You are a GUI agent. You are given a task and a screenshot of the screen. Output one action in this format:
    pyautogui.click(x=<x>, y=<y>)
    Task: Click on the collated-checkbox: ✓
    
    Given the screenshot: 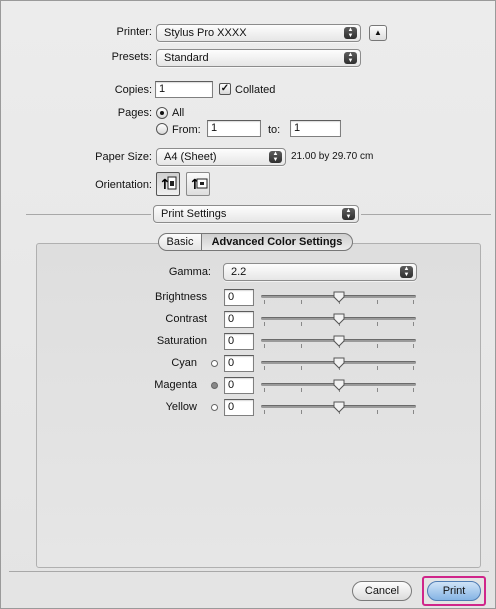 What is the action you would take?
    pyautogui.click(x=225, y=89)
    